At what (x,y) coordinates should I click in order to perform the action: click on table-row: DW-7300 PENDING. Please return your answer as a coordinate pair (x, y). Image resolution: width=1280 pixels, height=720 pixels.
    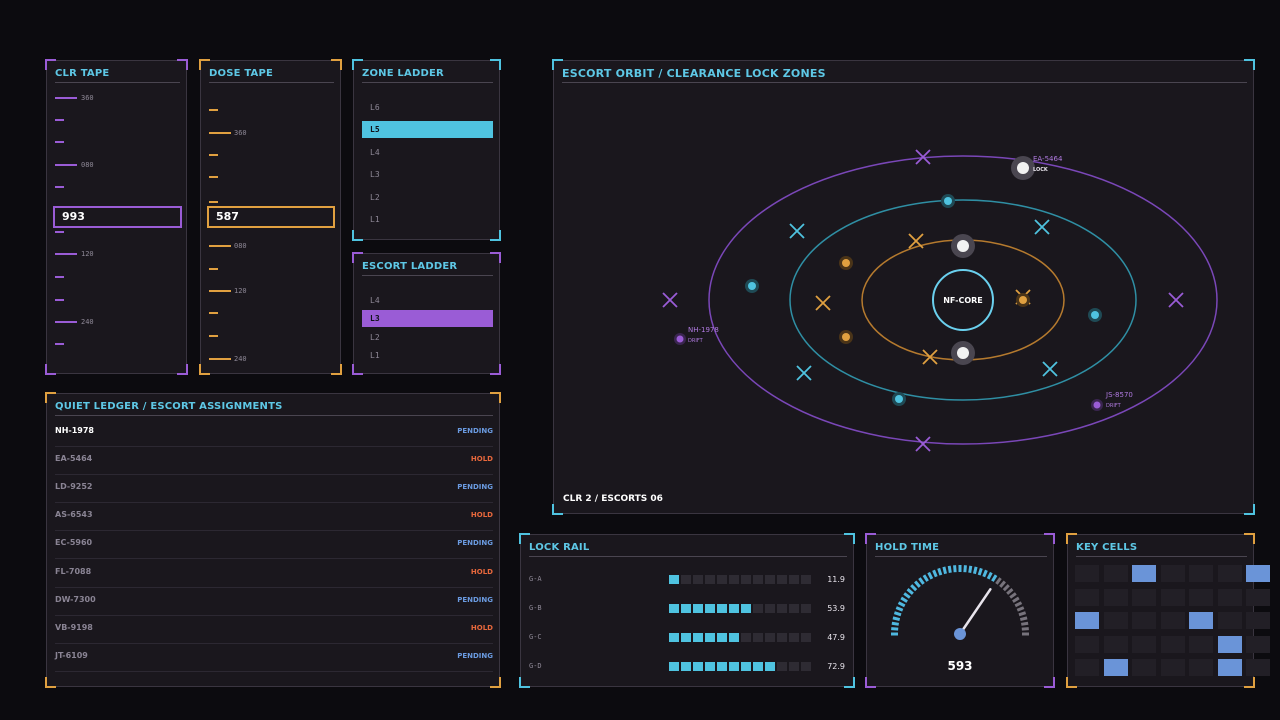
    Looking at the image, I should click on (274, 601).